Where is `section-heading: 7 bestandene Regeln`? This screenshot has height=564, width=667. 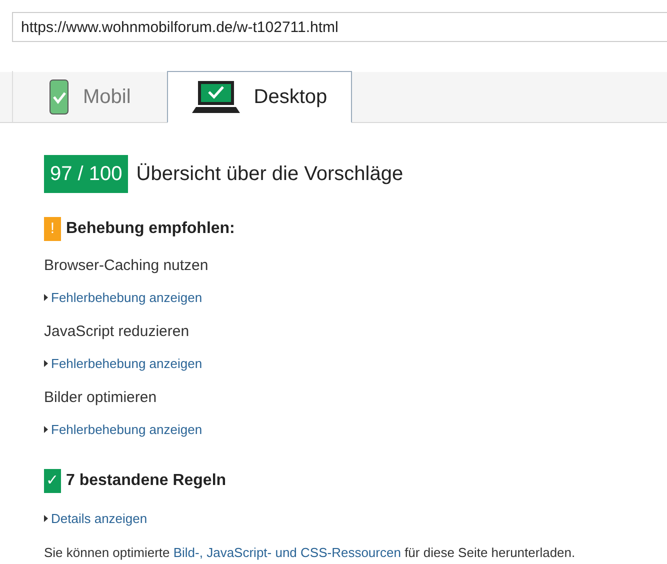 section-heading: 7 bestandene Regeln is located at coordinates (146, 481).